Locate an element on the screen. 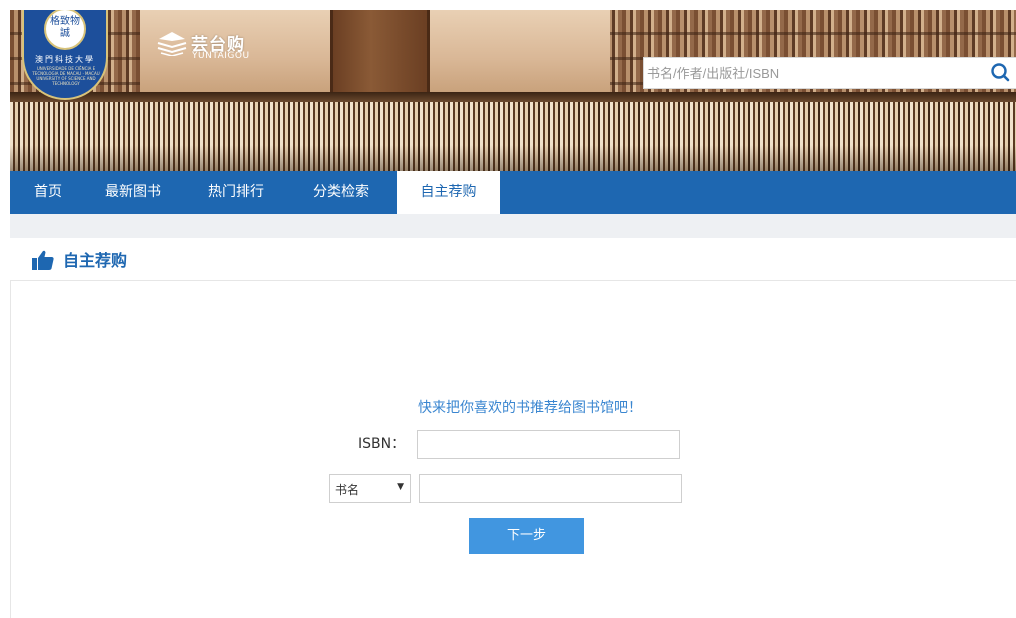 The height and width of the screenshot is (618, 1016). banner-door-image is located at coordinates (380, 51).